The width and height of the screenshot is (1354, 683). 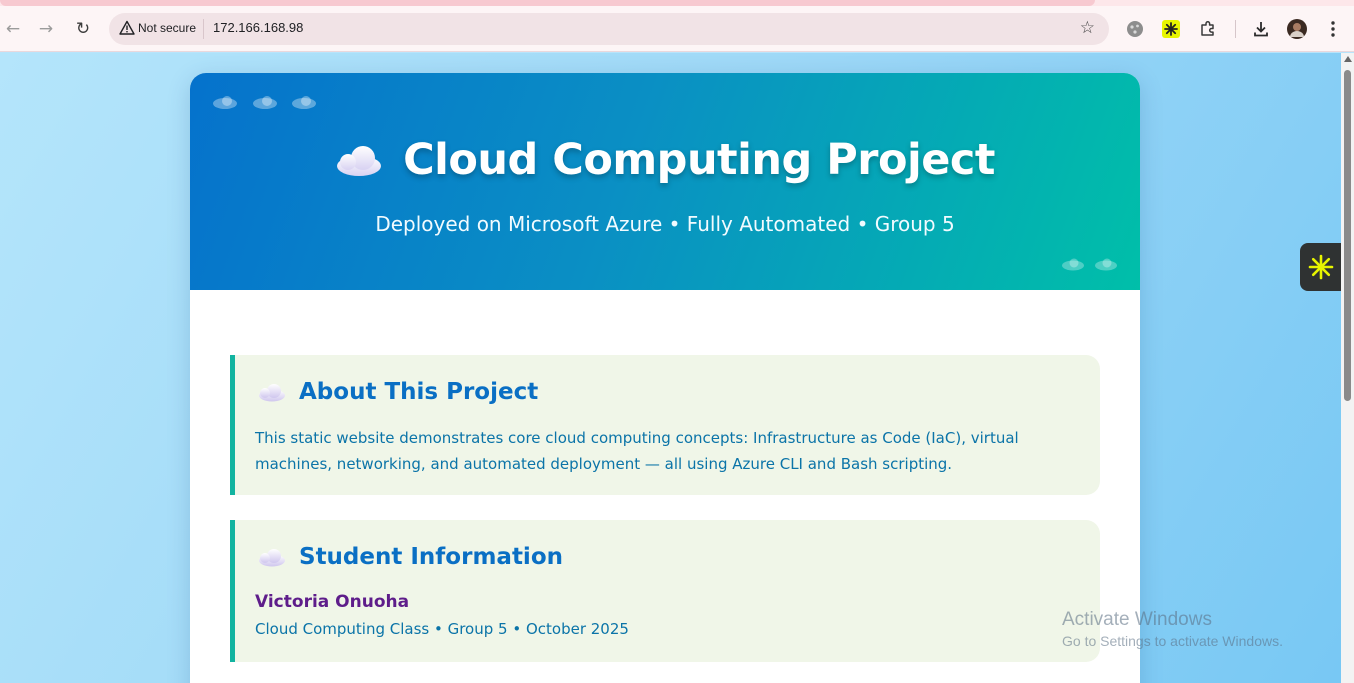 I want to click on scrollbar, so click(x=1347, y=368).